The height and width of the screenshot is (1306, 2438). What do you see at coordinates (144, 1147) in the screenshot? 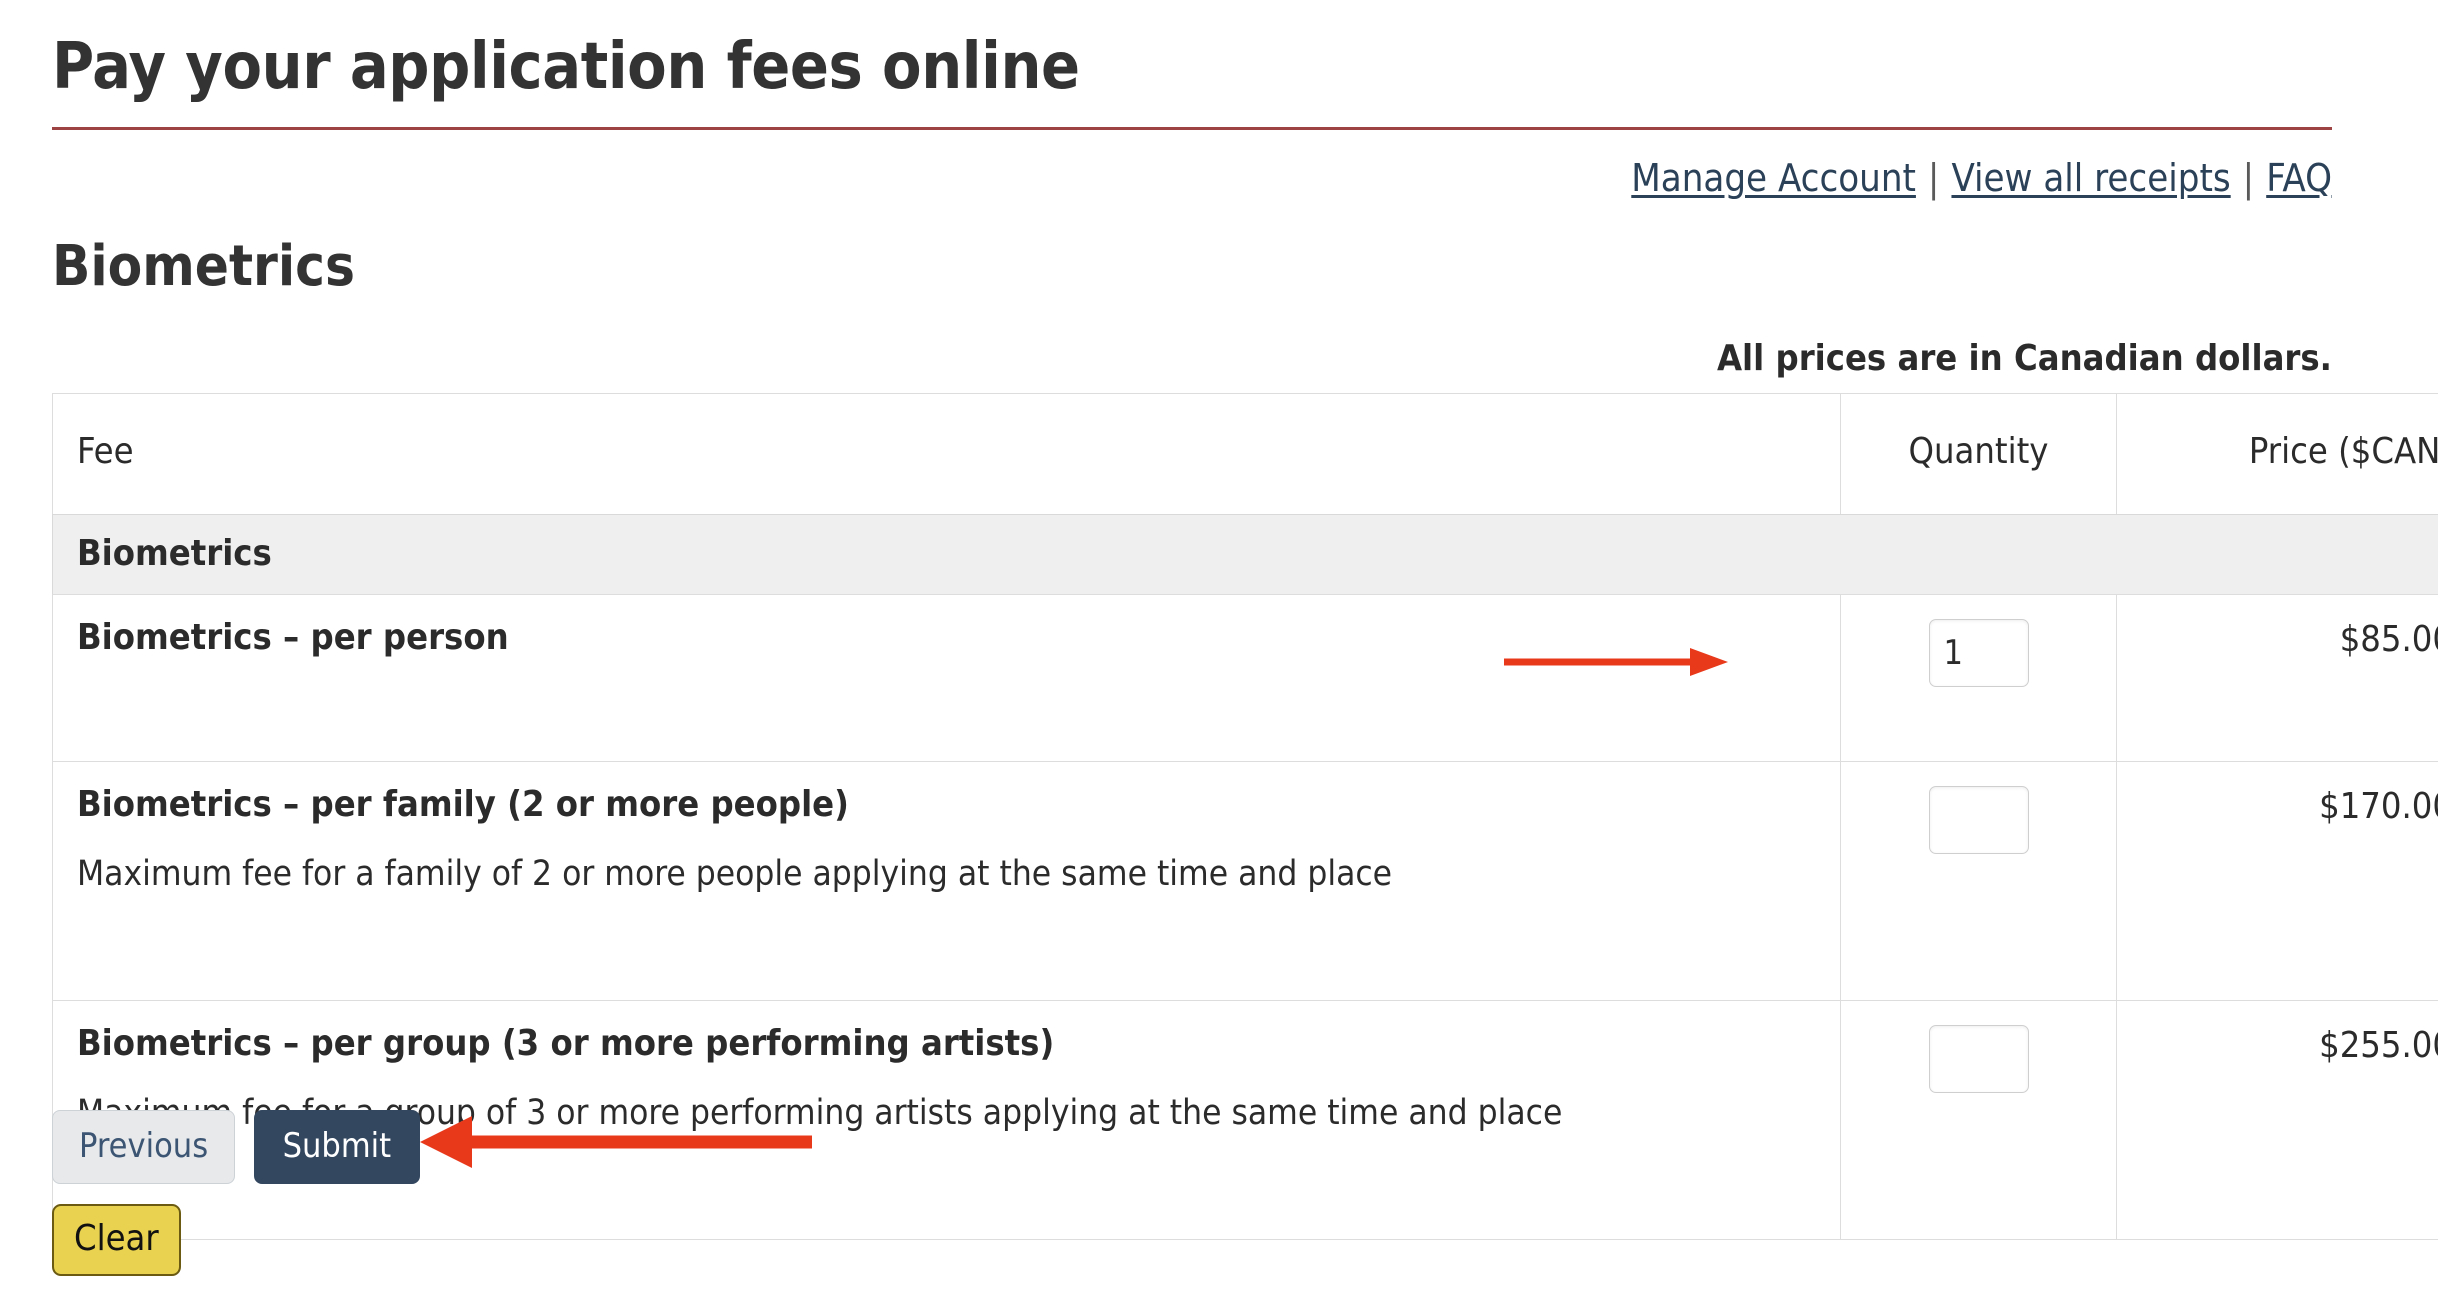
I see `previous-button: Previous` at bounding box center [144, 1147].